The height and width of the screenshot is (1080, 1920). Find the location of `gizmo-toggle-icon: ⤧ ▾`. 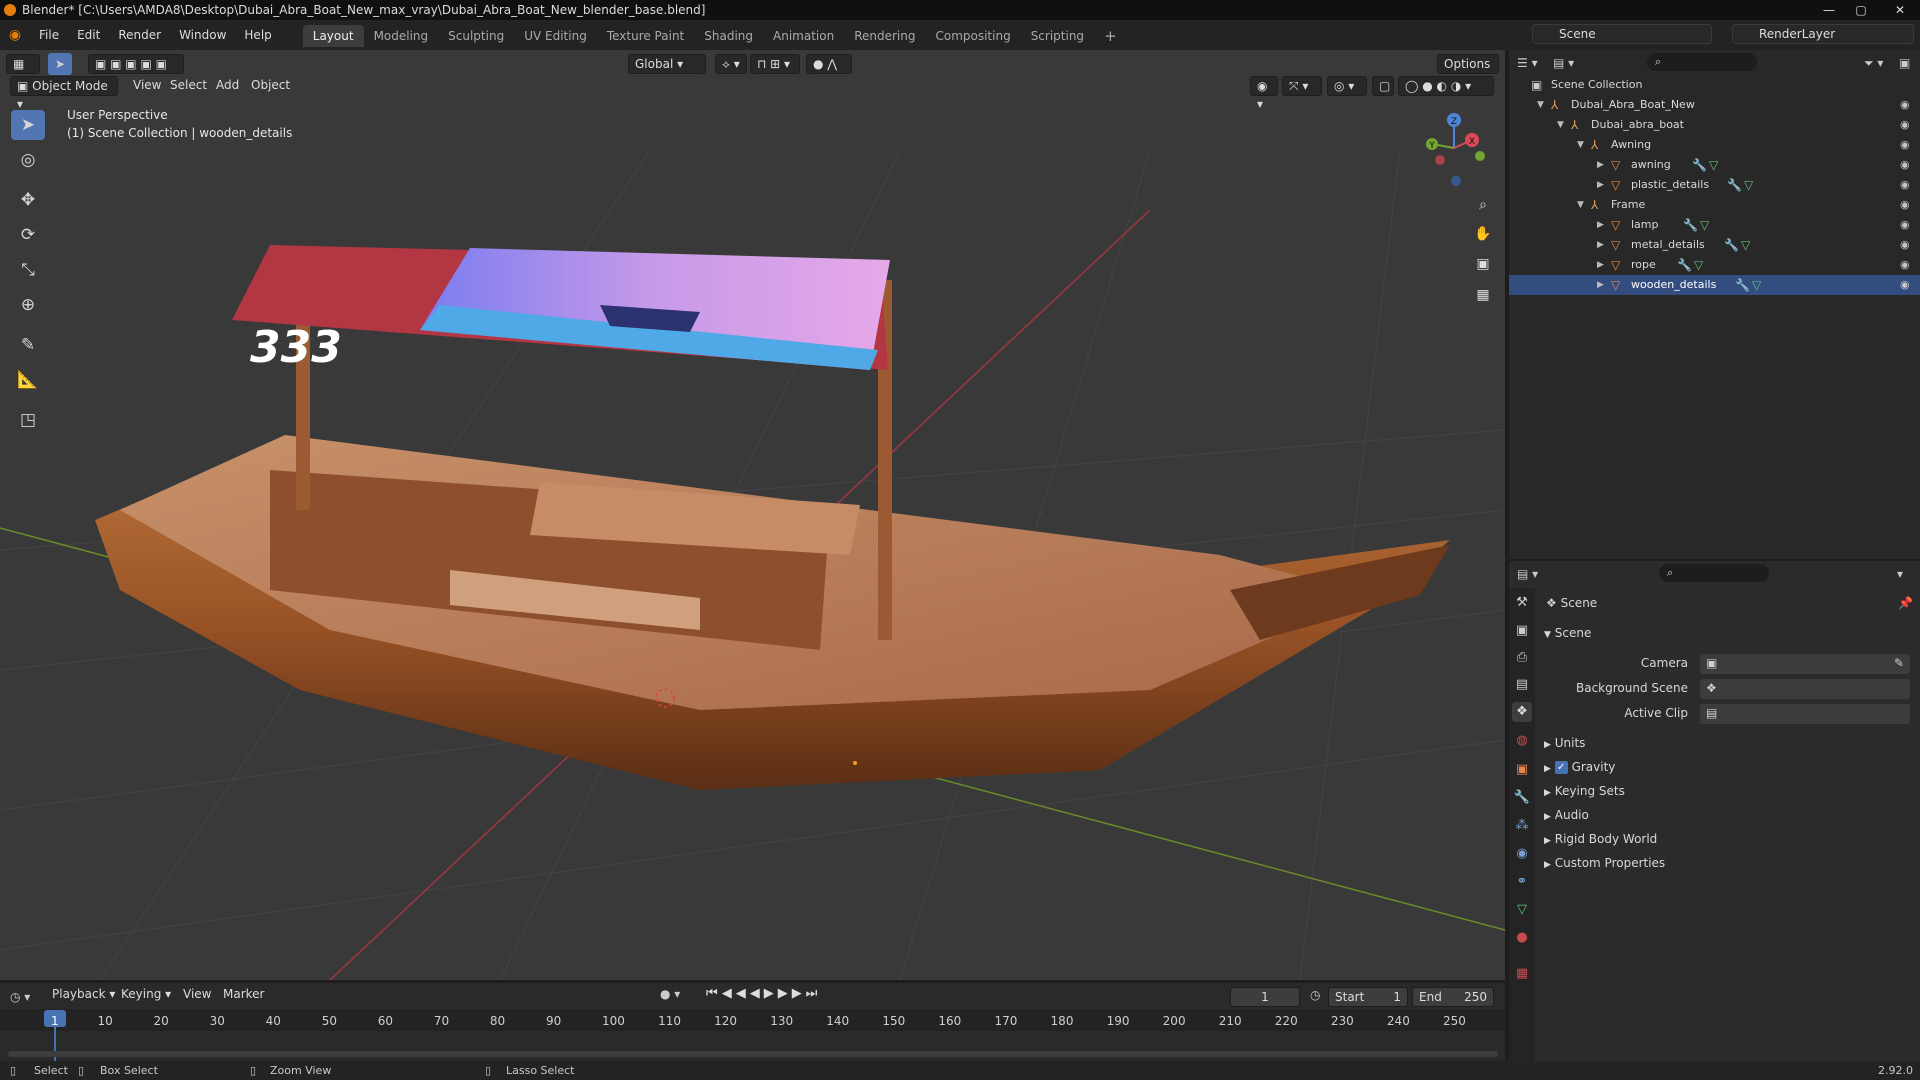

gizmo-toggle-icon: ⤧ ▾ is located at coordinates (1302, 86).